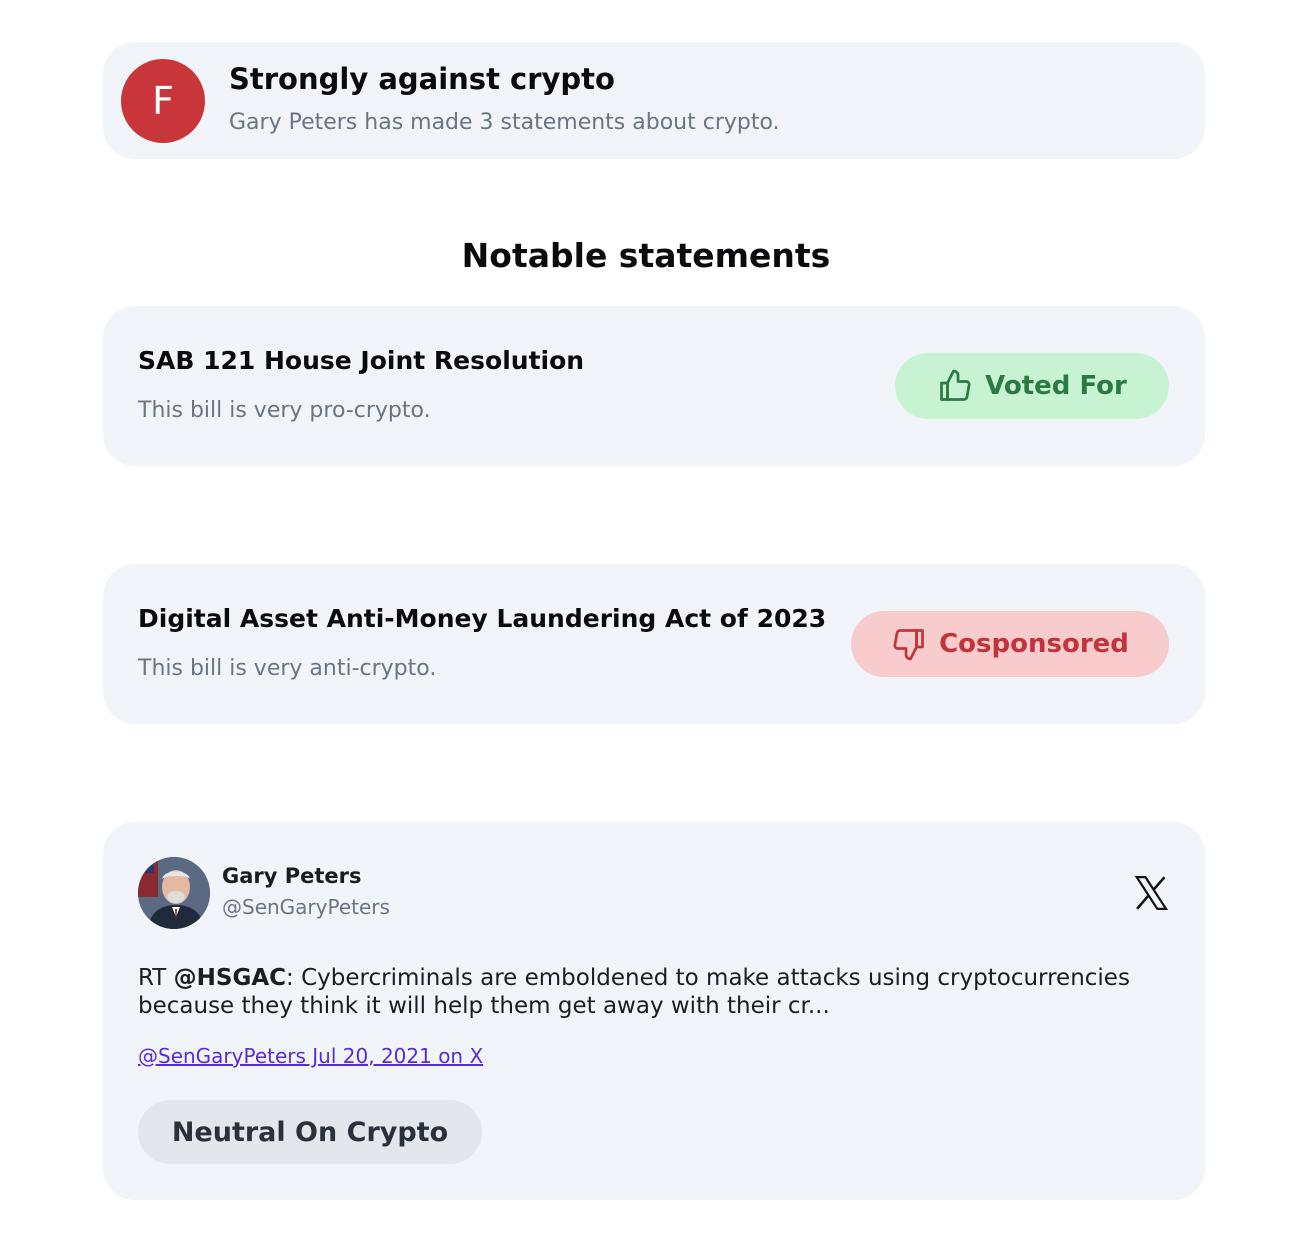 This screenshot has height=1250, width=1292. Describe the element at coordinates (646, 255) in the screenshot. I see `section-heading: Notable statements` at that location.